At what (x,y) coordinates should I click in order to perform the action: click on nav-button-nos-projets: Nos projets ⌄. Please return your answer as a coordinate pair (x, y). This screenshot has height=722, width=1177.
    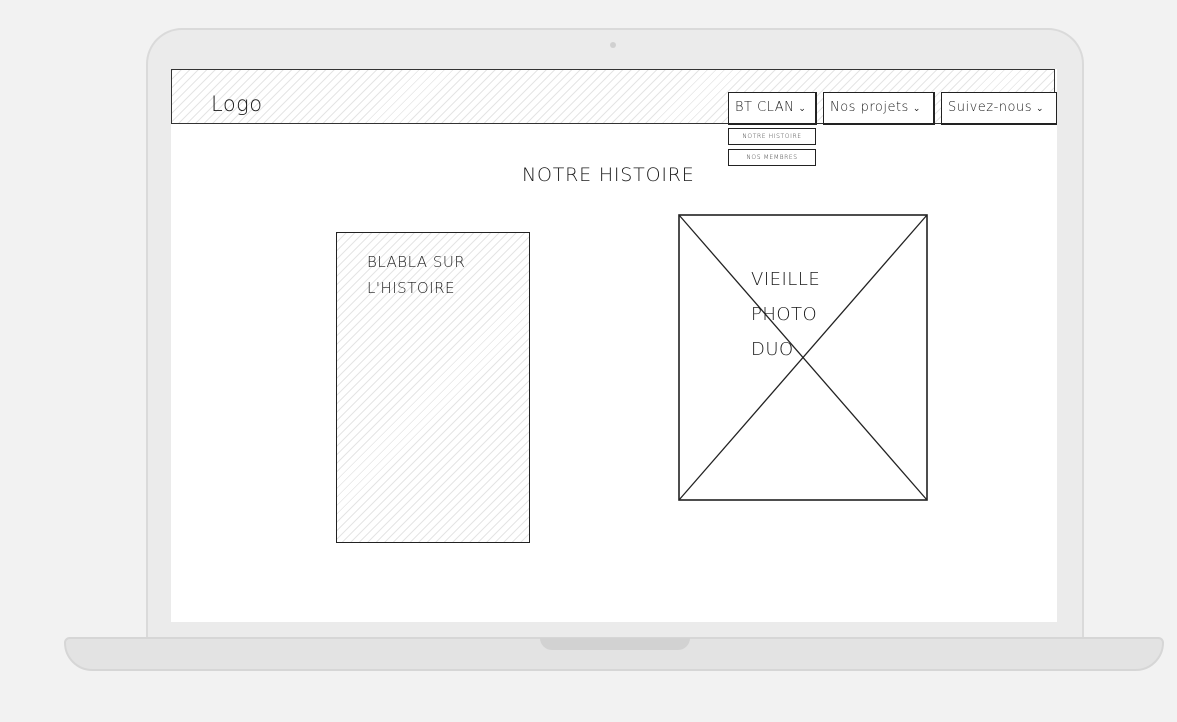
    Looking at the image, I should click on (879, 108).